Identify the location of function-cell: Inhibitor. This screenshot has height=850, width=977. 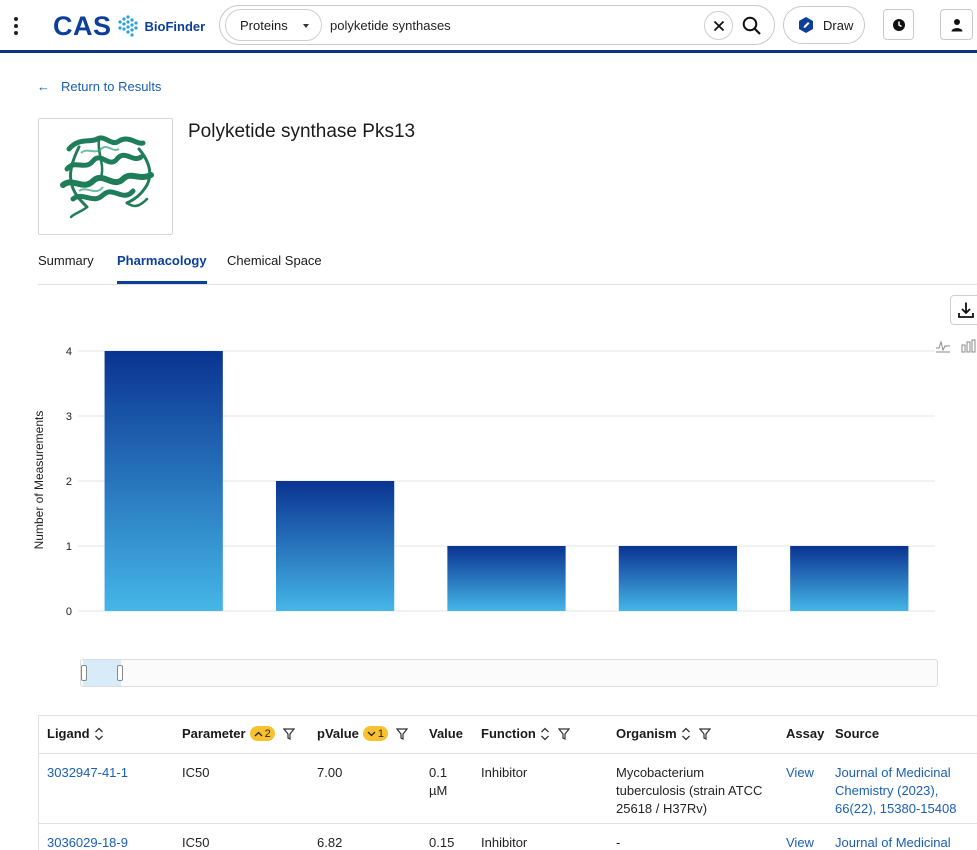
(504, 772).